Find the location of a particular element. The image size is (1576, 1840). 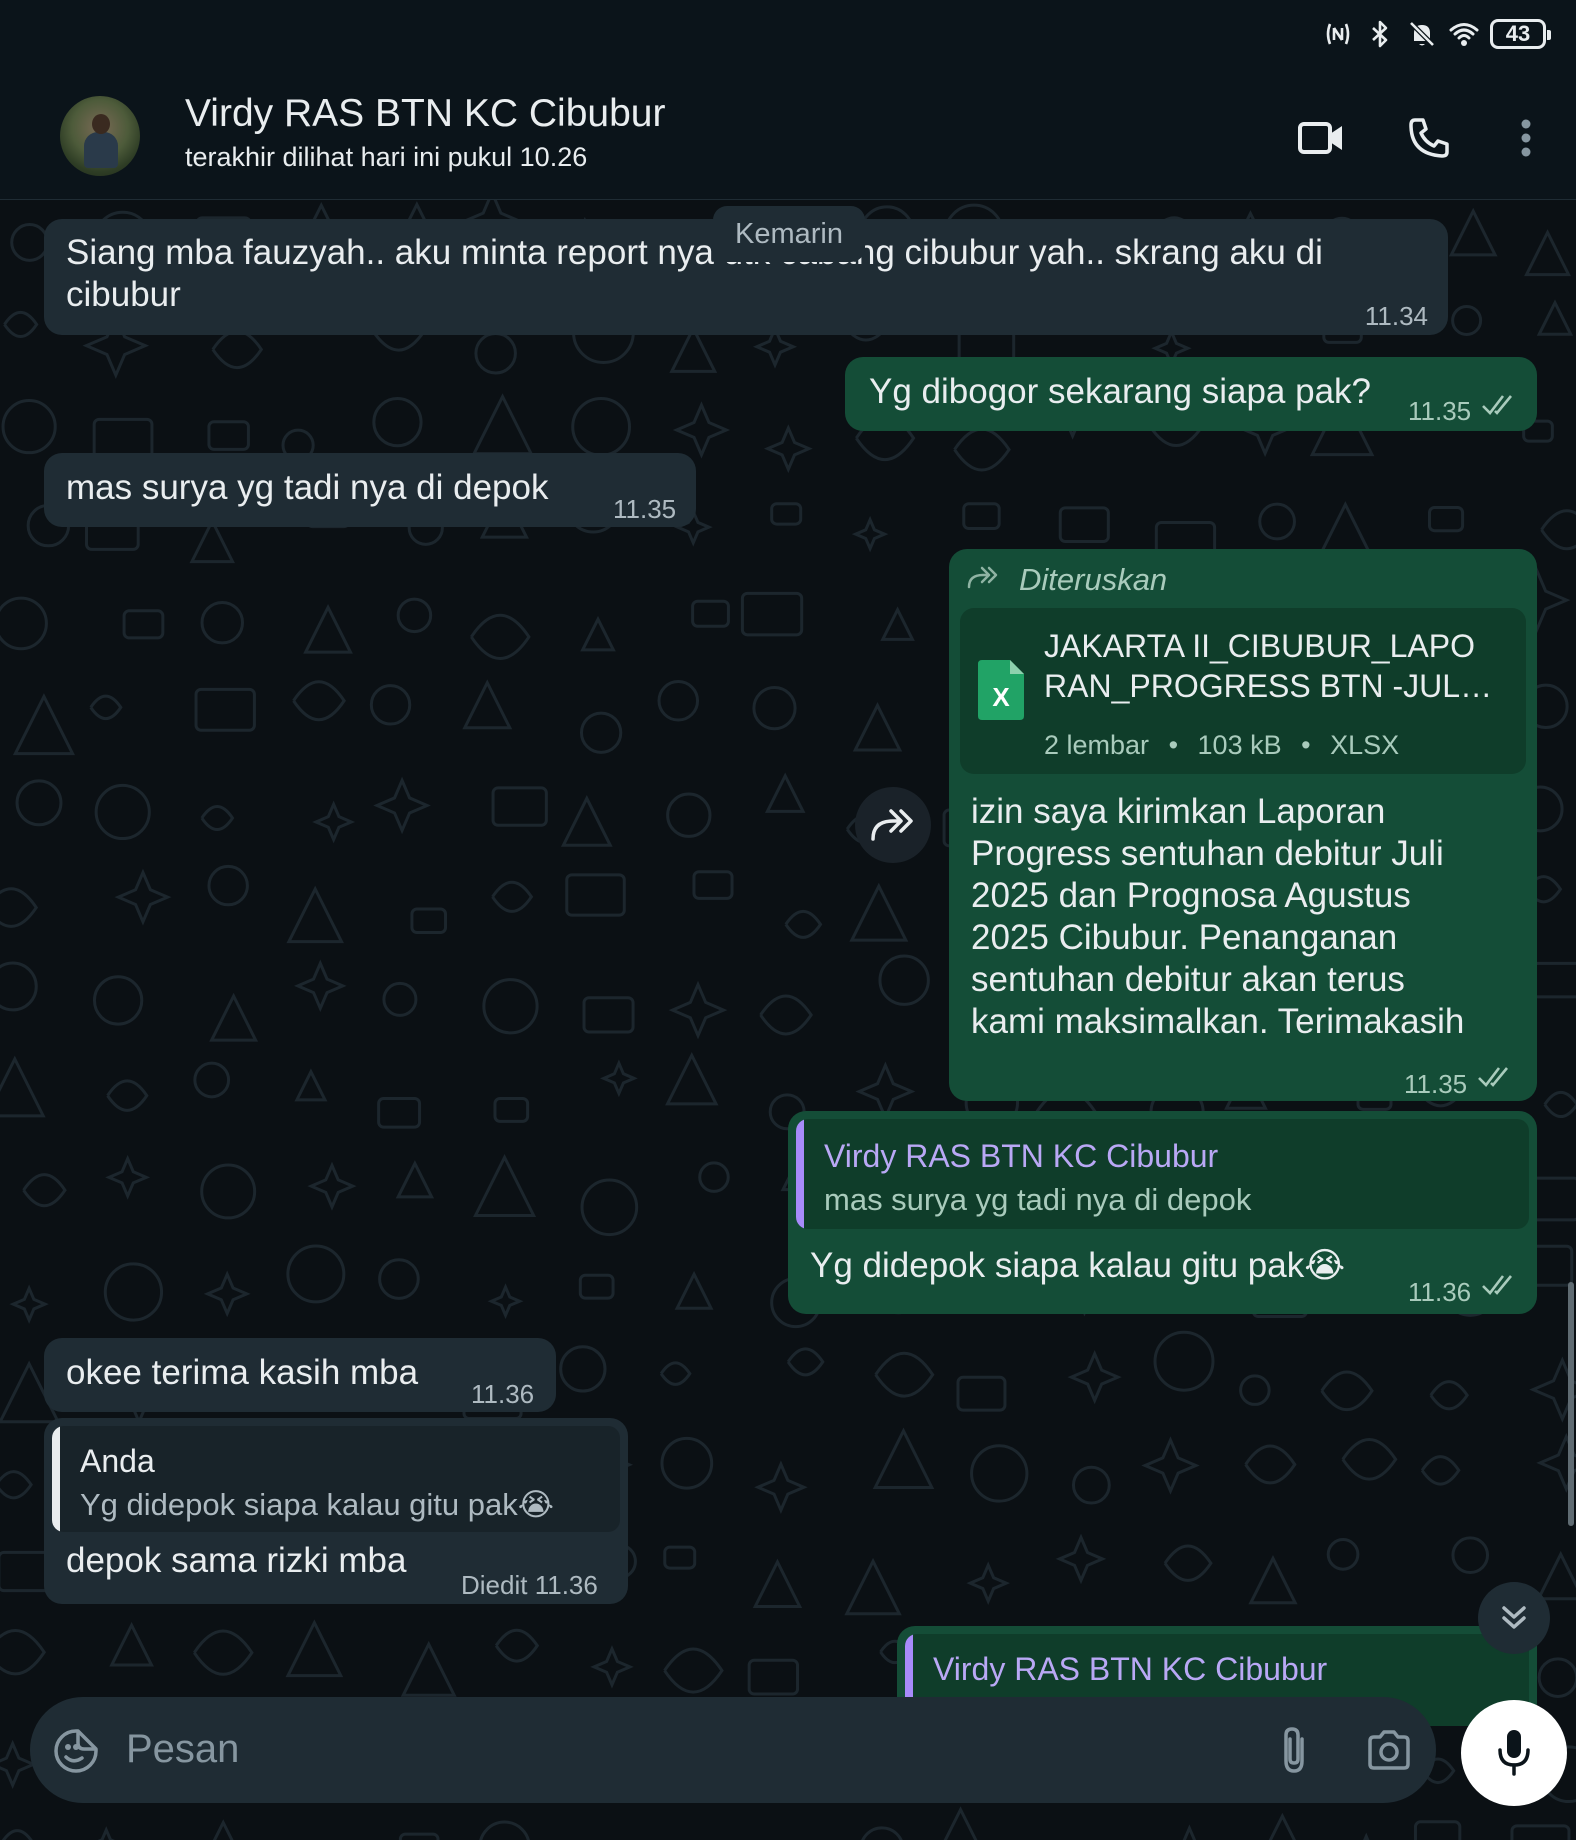

video-call-button is located at coordinates (1321, 138).